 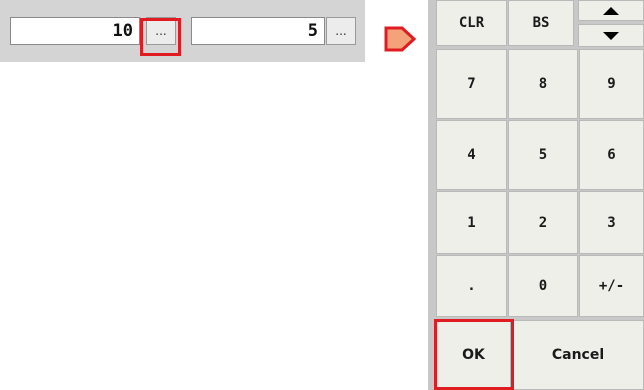 What do you see at coordinates (160, 37) in the screenshot?
I see `highlight-box-ellipsis` at bounding box center [160, 37].